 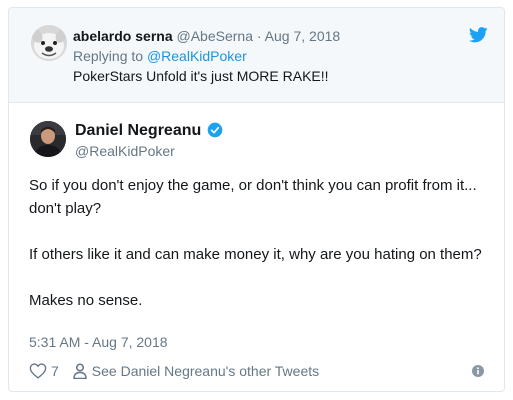 I want to click on author-handle: @RealKidPoker, so click(x=125, y=151).